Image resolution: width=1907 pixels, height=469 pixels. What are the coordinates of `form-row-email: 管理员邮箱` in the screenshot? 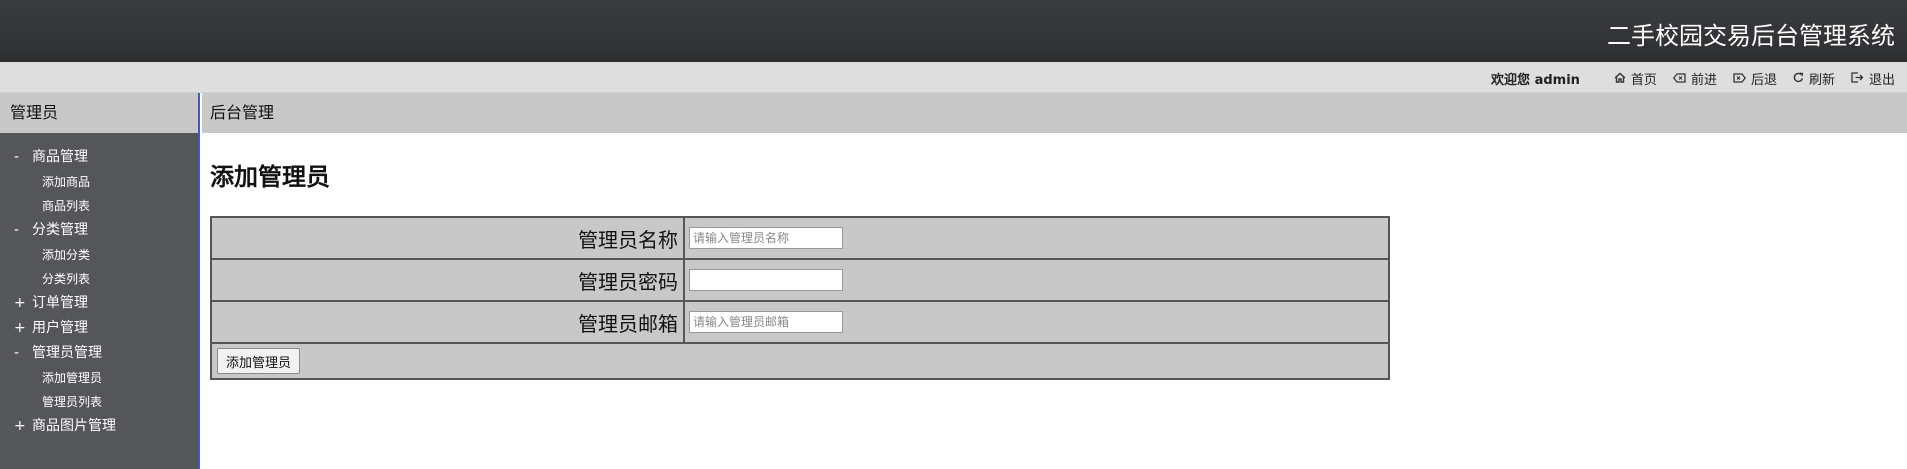 It's located at (800, 322).